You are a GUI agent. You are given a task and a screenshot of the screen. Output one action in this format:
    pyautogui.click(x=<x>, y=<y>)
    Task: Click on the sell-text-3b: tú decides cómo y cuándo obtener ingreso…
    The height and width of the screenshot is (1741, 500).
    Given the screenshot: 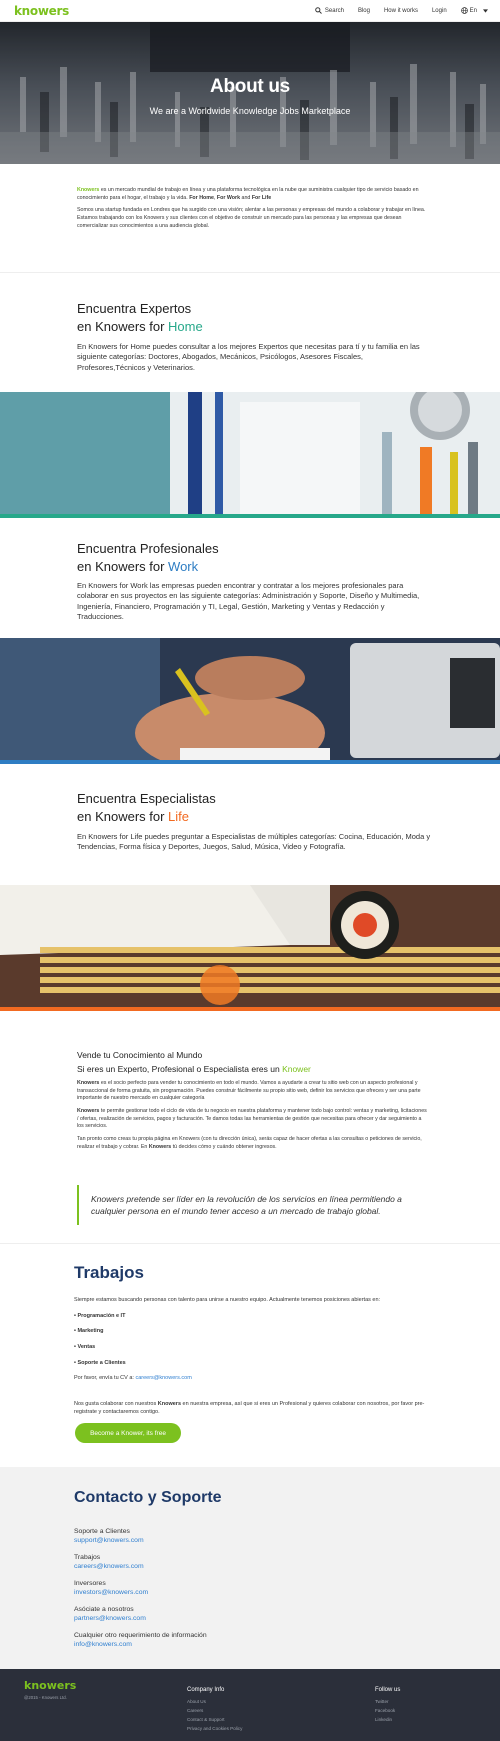 What is the action you would take?
    pyautogui.click(x=224, y=1146)
    